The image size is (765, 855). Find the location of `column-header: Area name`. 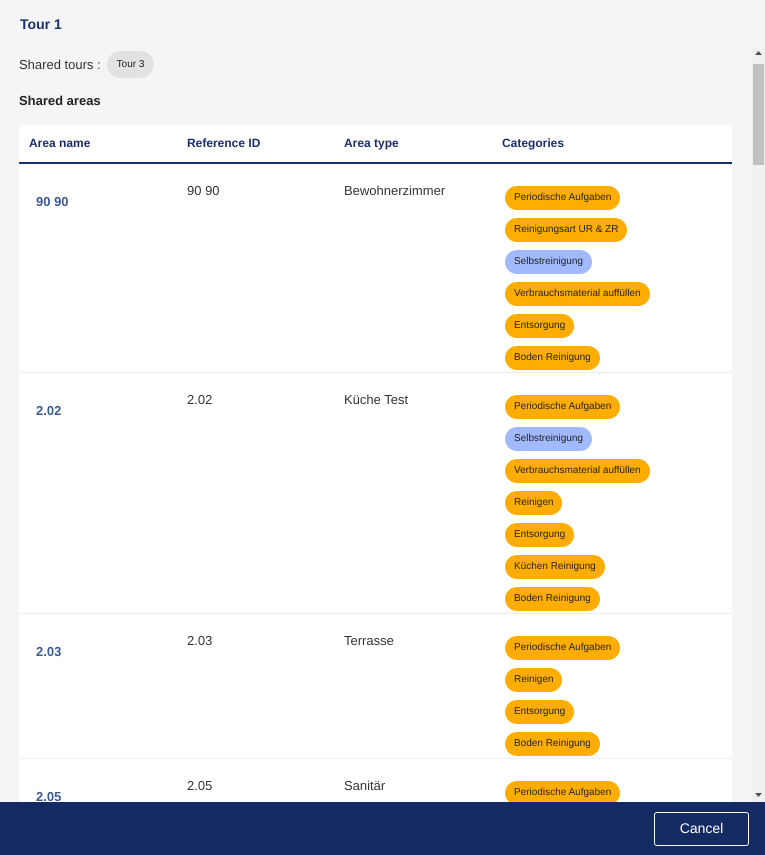

column-header: Area name is located at coordinates (60, 143).